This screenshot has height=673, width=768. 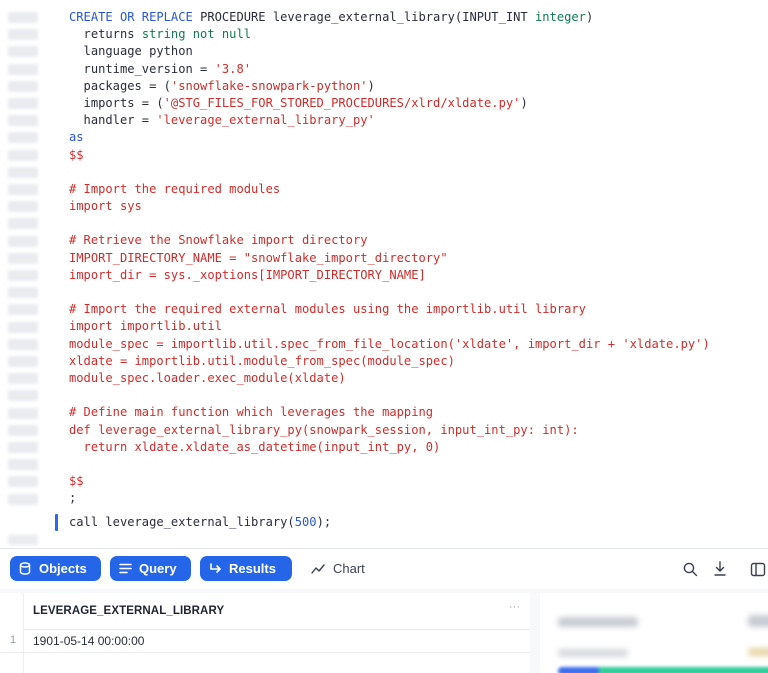 I want to click on code-token: $$, so click(x=76, y=481).